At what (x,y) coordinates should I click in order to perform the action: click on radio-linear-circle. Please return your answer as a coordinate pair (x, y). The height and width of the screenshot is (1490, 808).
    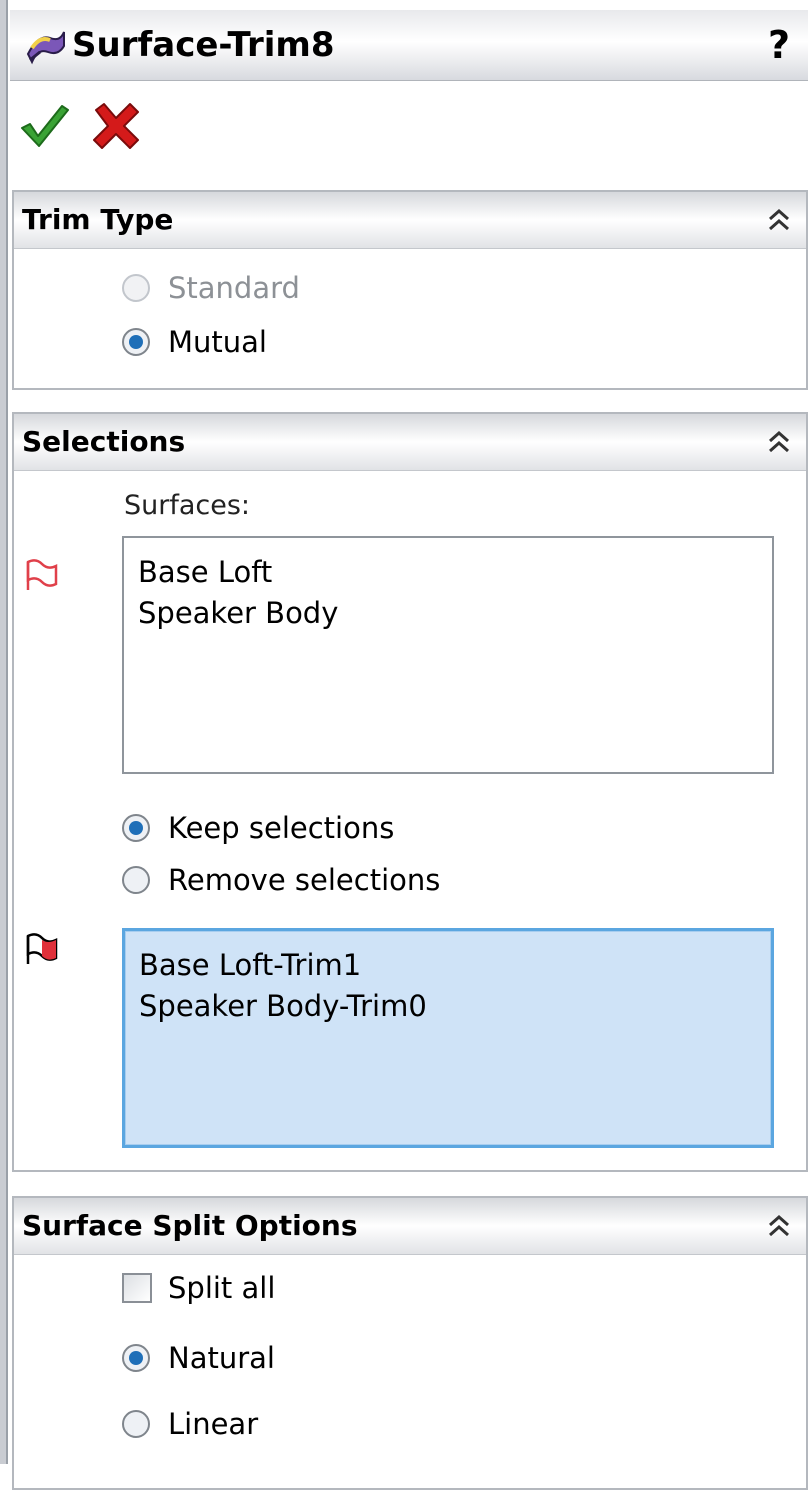
    Looking at the image, I should click on (136, 1424).